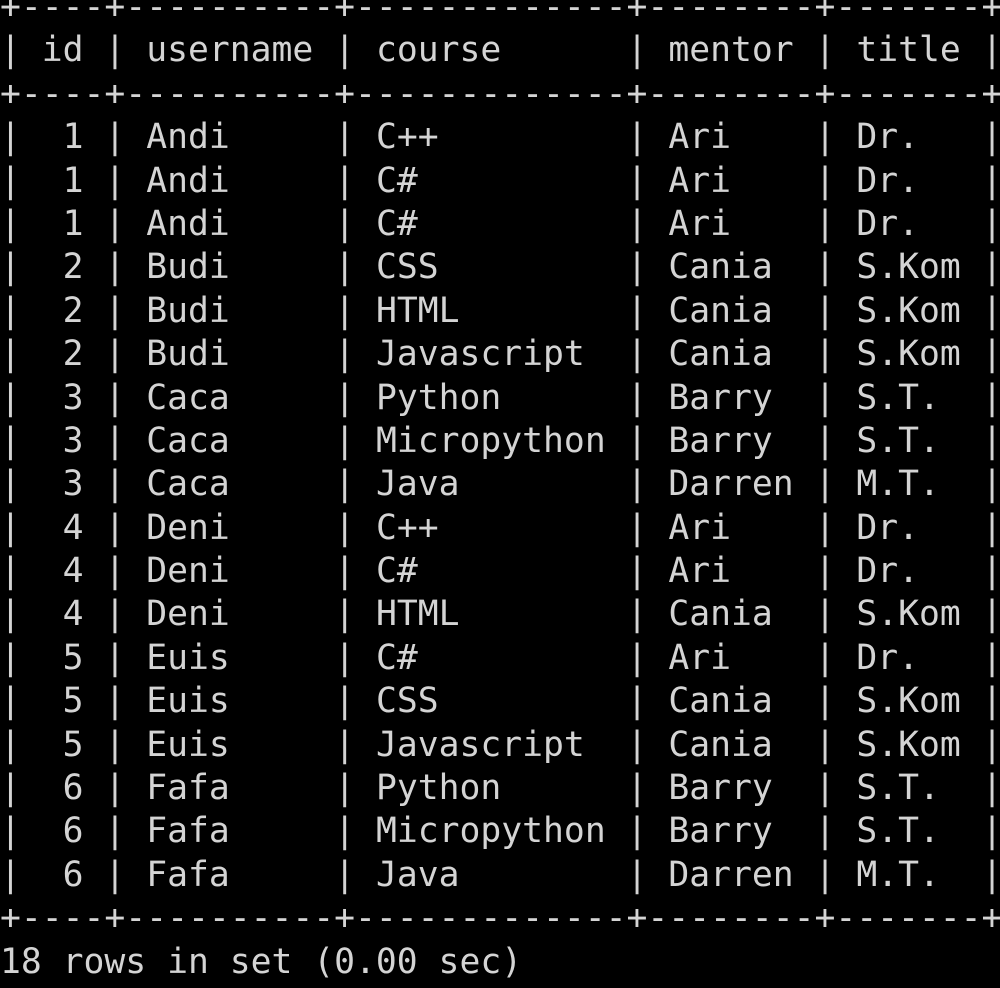 This screenshot has height=988, width=1000. I want to click on table-row: | 5 | Euis | CSS | Cania | S.Kom |, so click(500, 701).